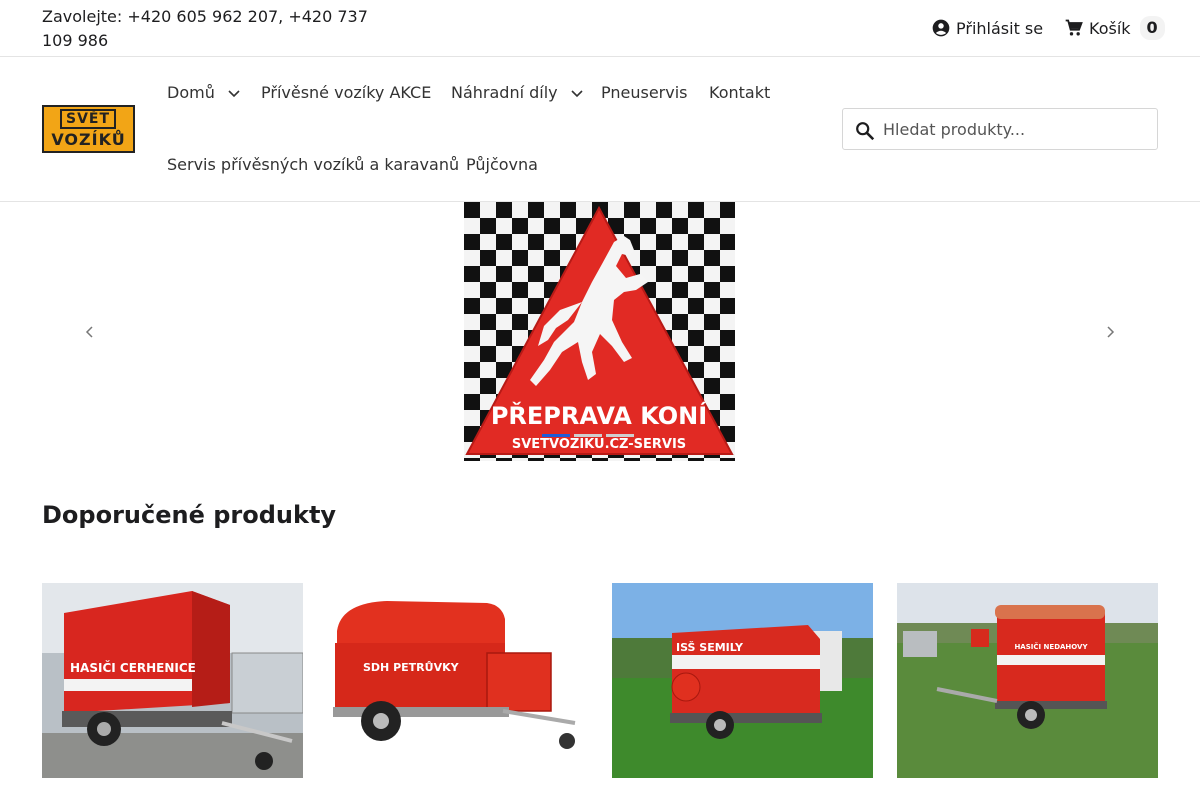  Describe the element at coordinates (710, 647) in the screenshot. I see `product-label: ISŠ SEMILY` at that location.